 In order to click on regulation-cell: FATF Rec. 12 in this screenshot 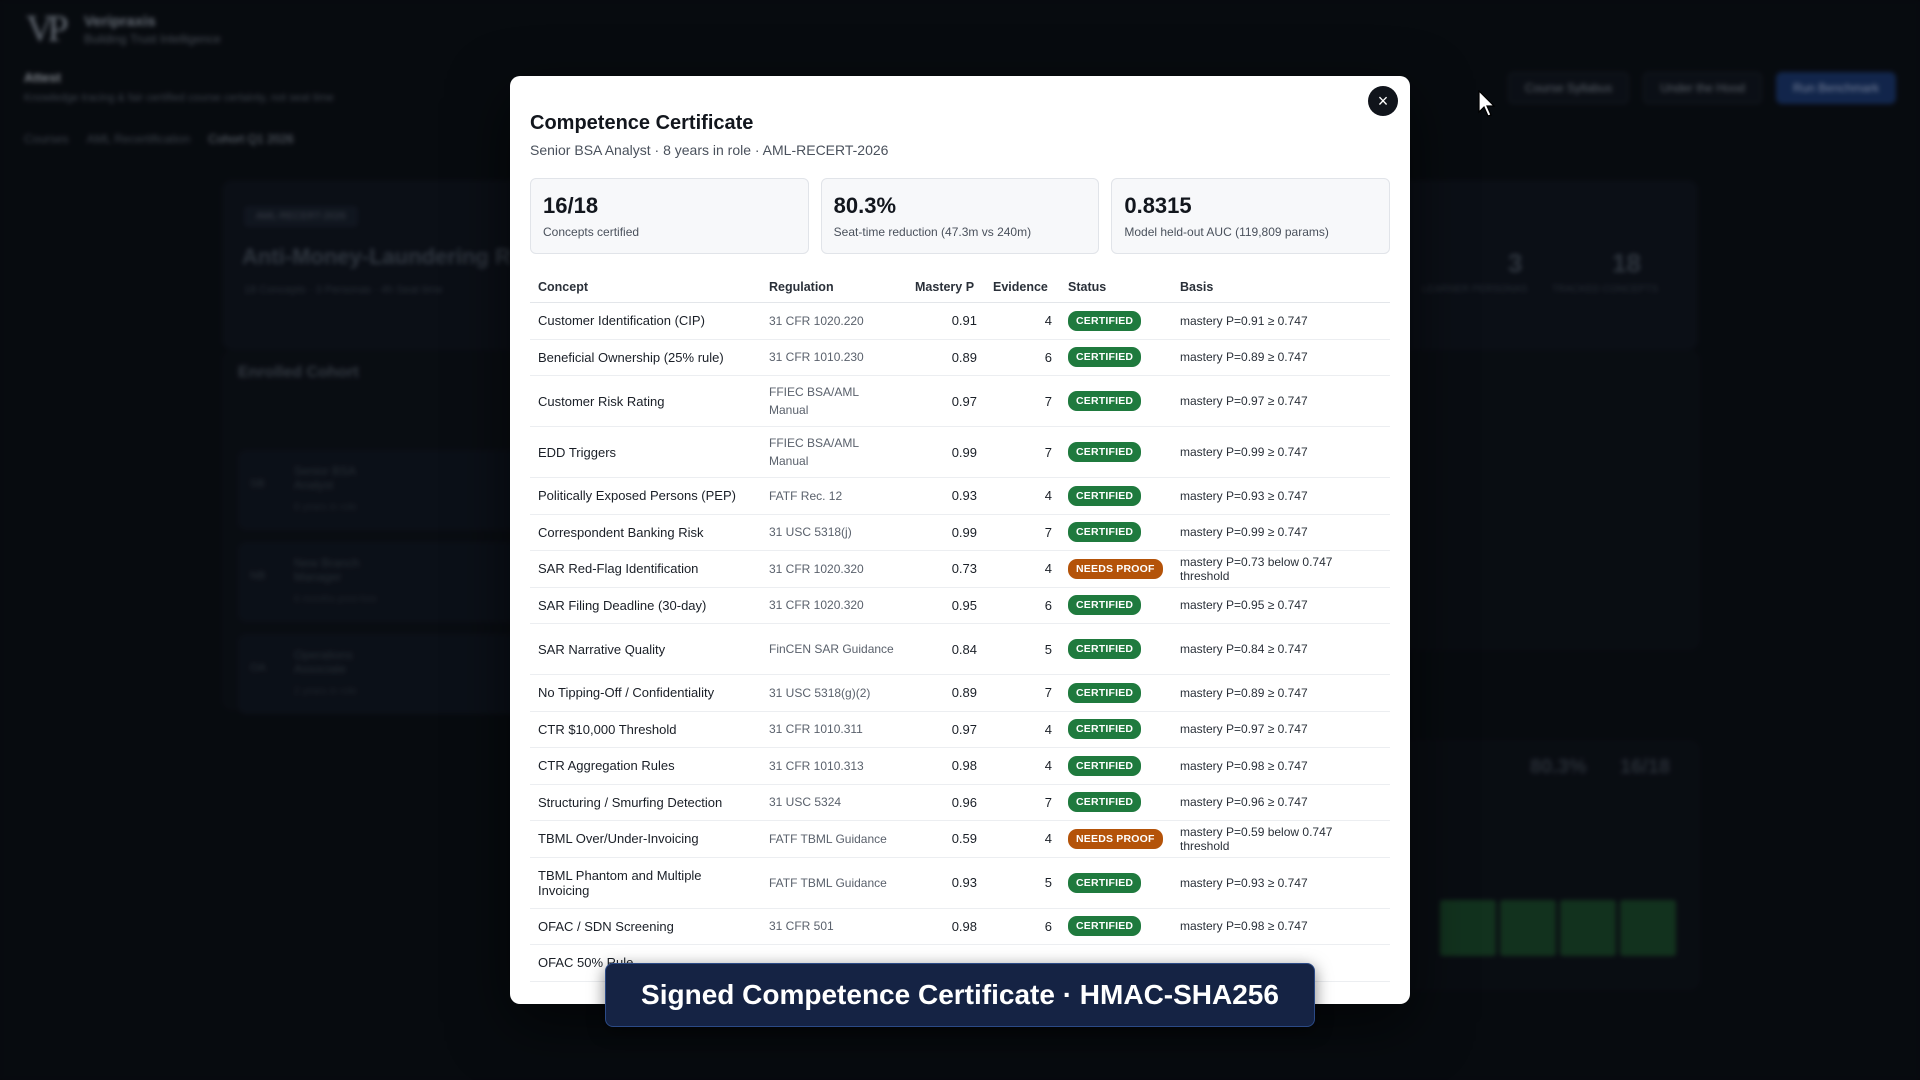, I will do `click(834, 496)`.